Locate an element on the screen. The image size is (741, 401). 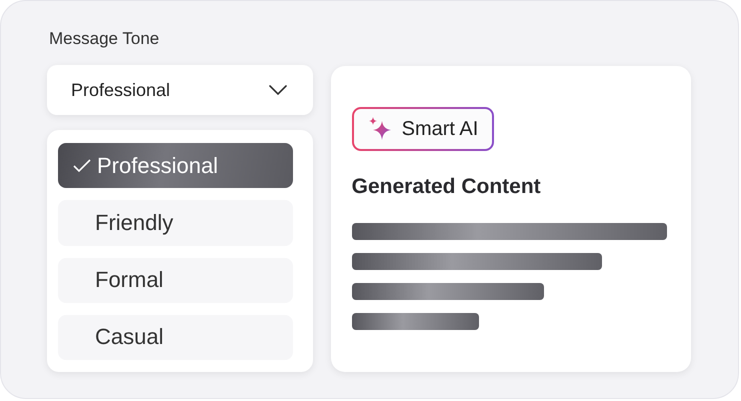
chevron-down-icon is located at coordinates (277, 90).